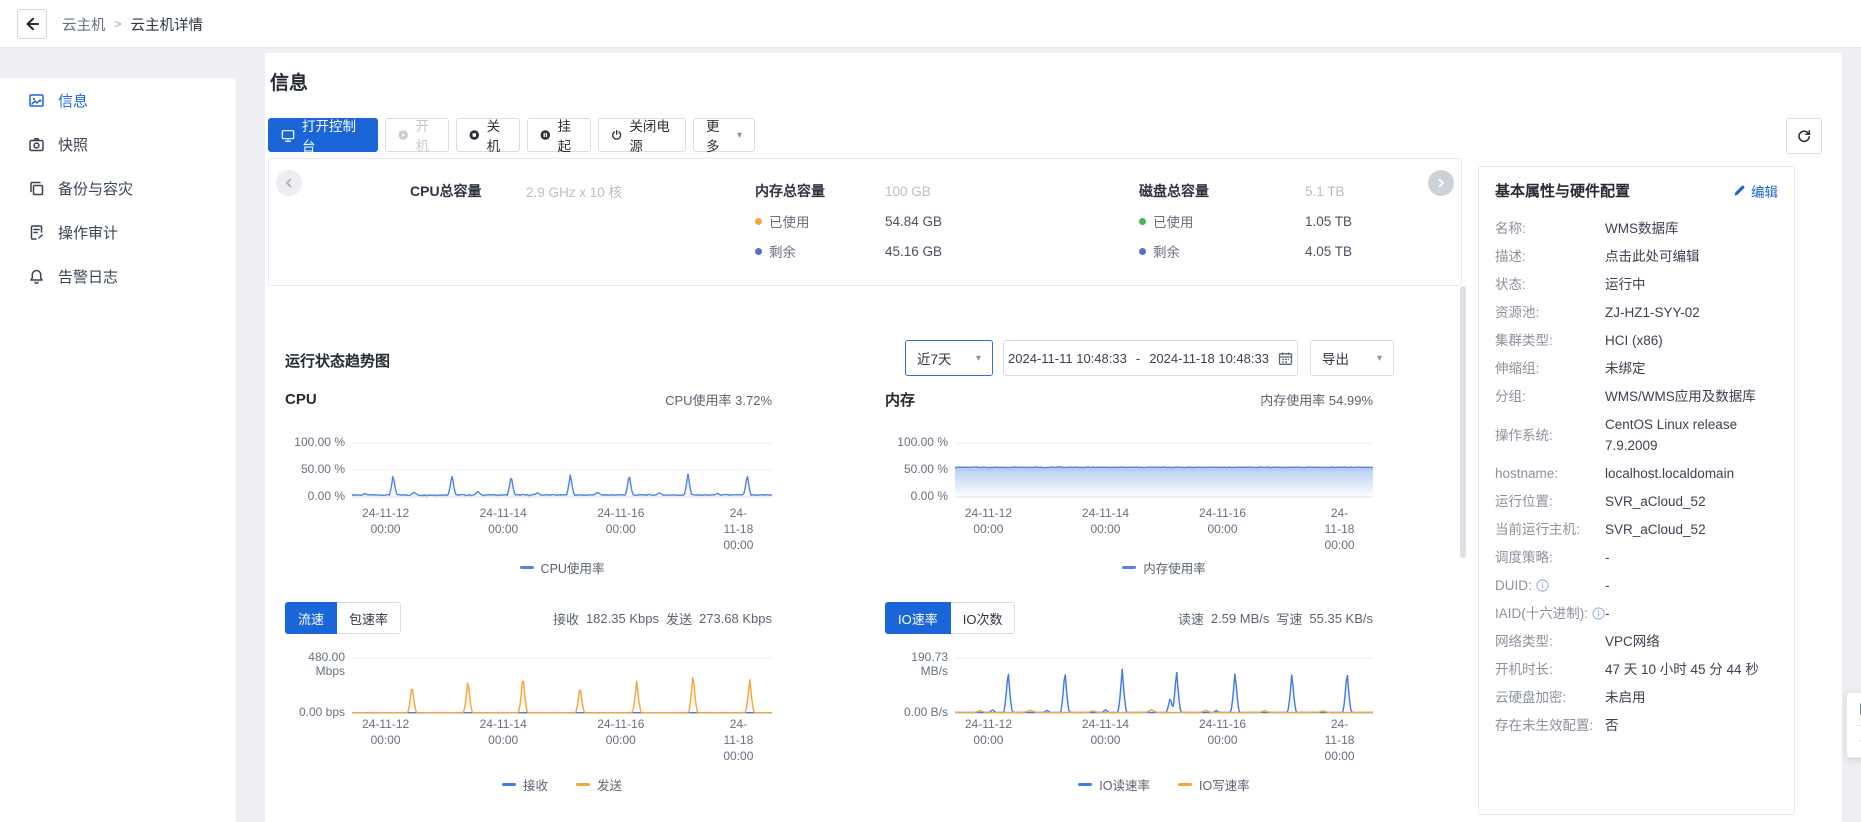 The image size is (1861, 822). I want to click on breadcrumb-root: 云主机, so click(84, 24).